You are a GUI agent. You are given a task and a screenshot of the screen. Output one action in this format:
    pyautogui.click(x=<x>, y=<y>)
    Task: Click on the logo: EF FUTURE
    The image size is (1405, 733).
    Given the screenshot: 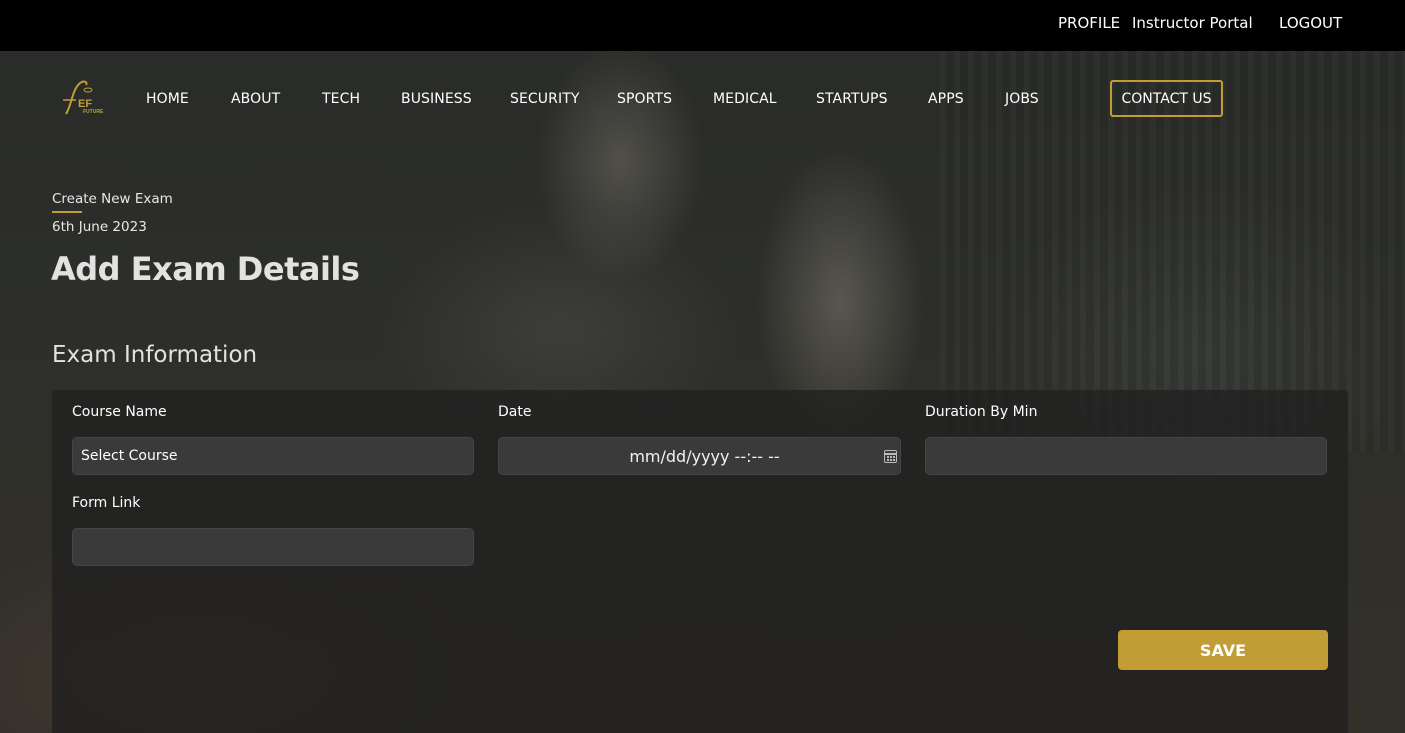 What is the action you would take?
    pyautogui.click(x=86, y=98)
    